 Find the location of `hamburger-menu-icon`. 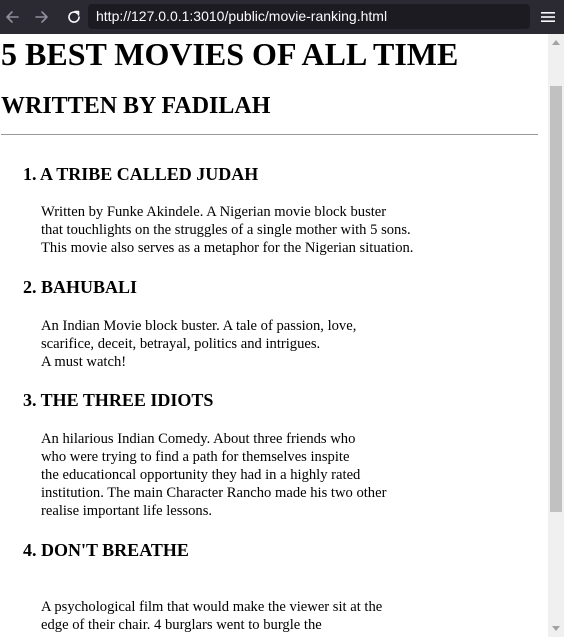

hamburger-menu-icon is located at coordinates (548, 17).